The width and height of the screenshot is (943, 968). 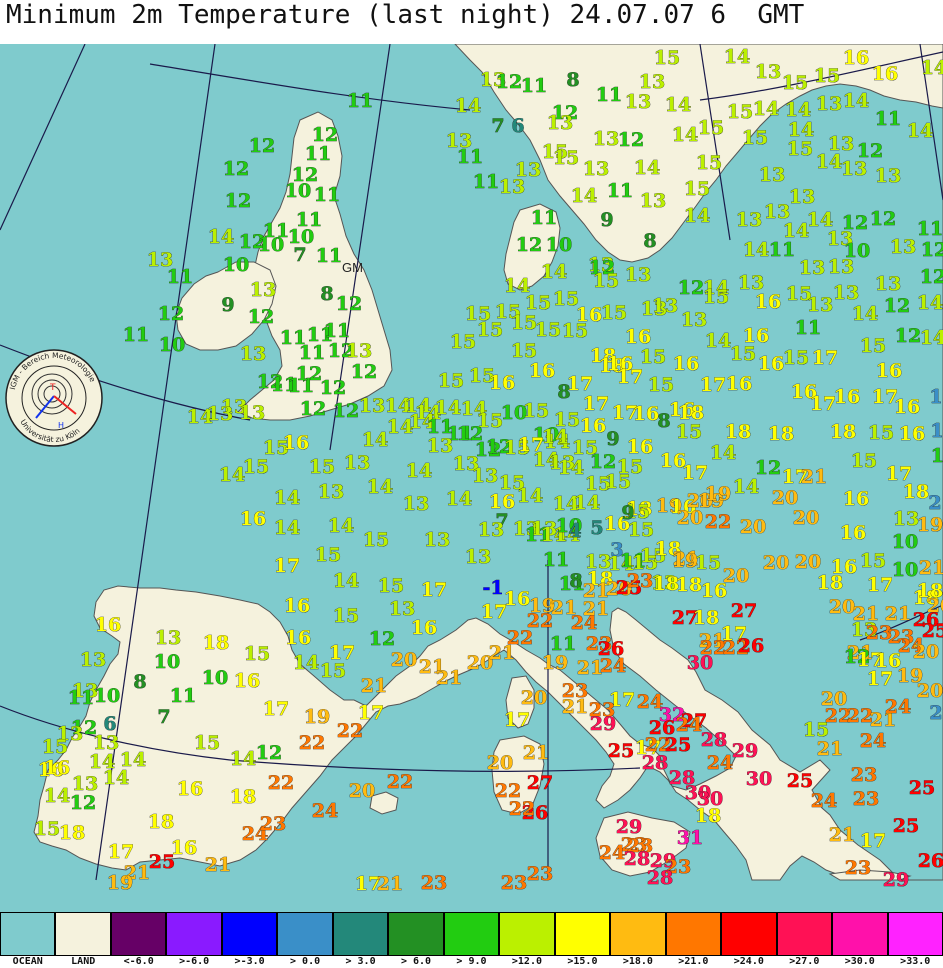 What do you see at coordinates (606, 220) in the screenshot?
I see `station-temperature-value: 9` at bounding box center [606, 220].